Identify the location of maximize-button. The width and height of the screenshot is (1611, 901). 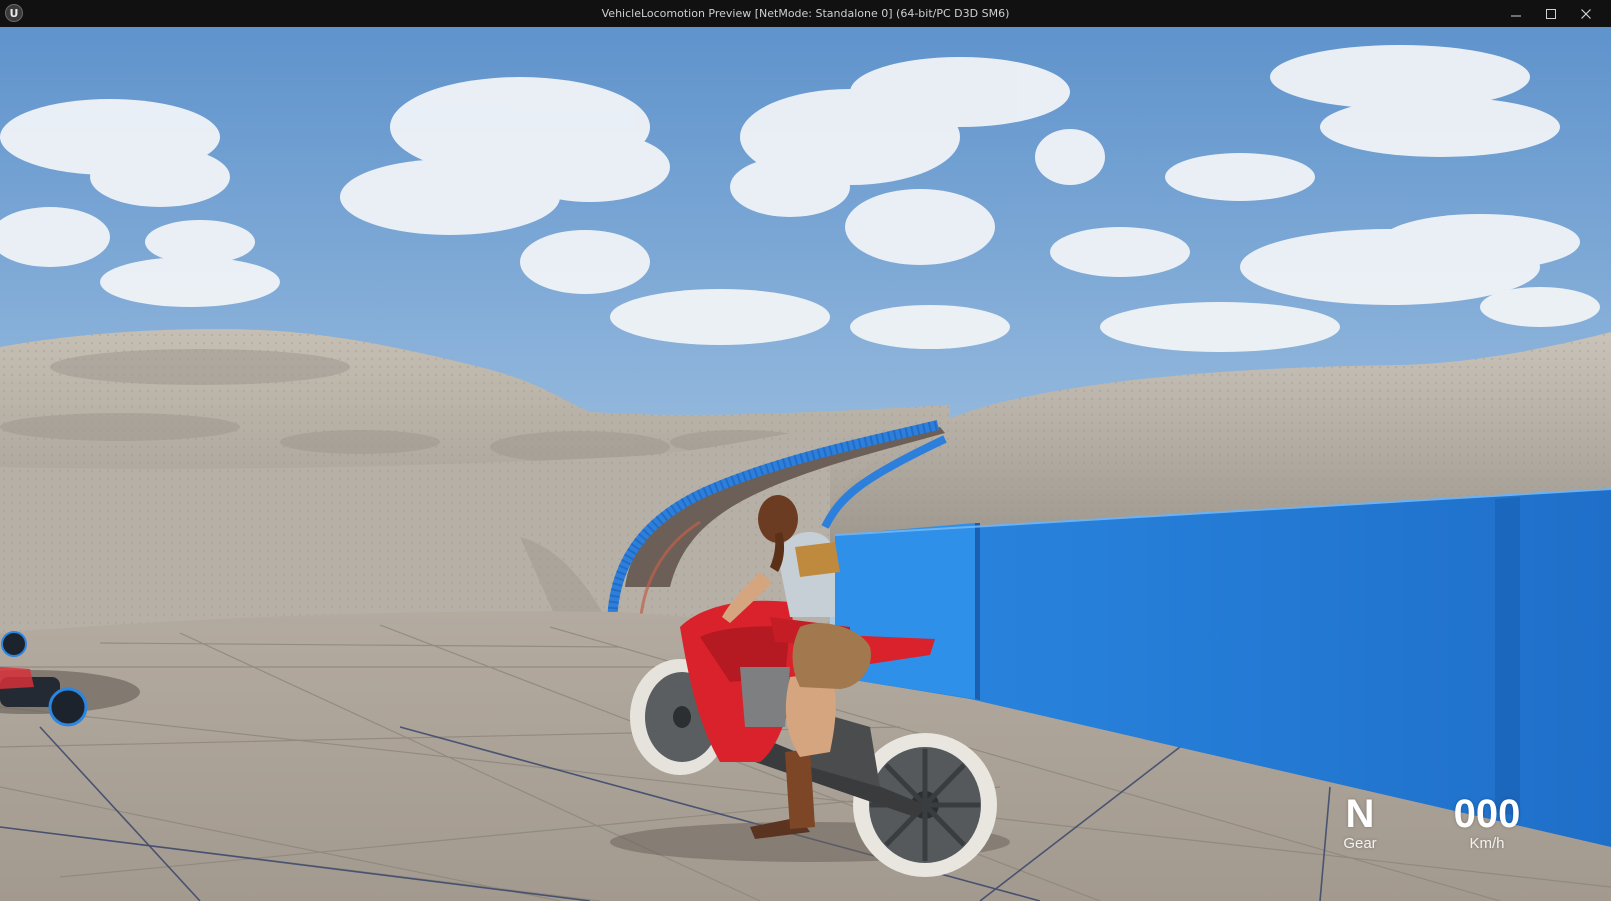
(1551, 13).